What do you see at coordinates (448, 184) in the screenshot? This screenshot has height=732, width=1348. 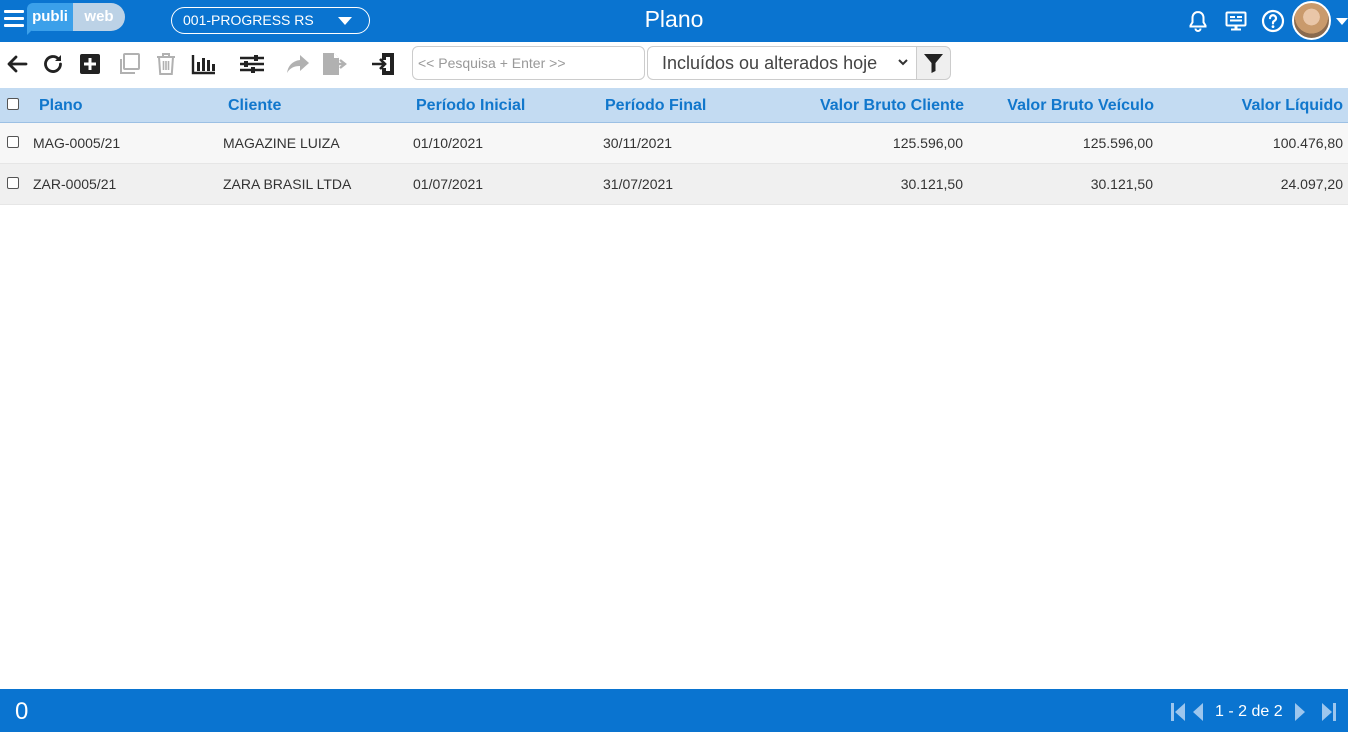 I see `cell-periodo-inicial: 01/07/2021` at bounding box center [448, 184].